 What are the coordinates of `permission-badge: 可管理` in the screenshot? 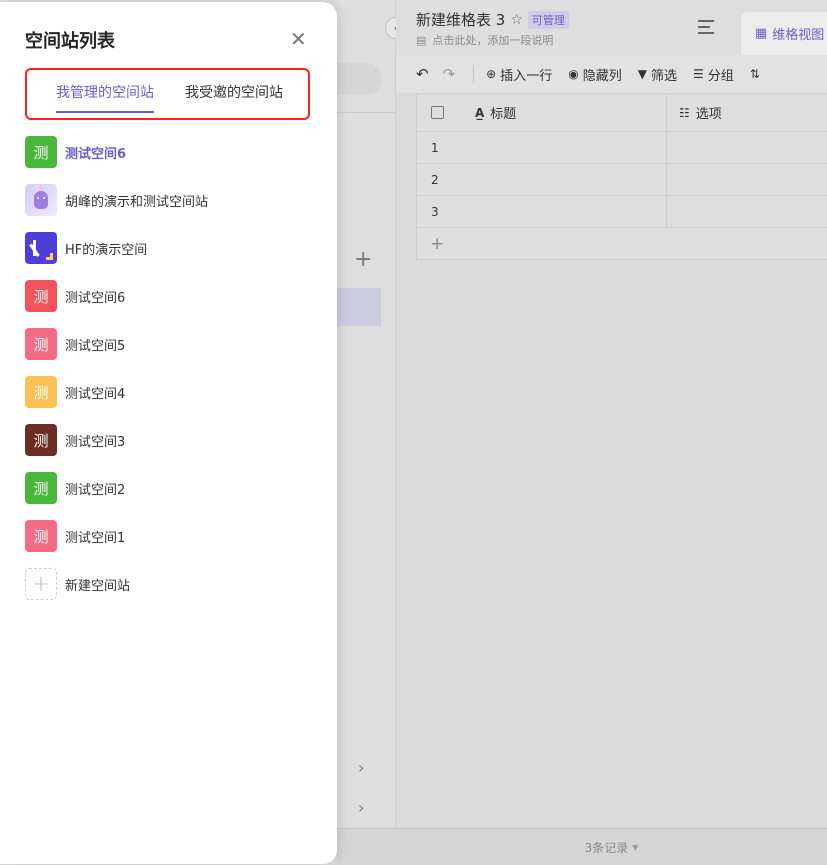 It's located at (548, 19).